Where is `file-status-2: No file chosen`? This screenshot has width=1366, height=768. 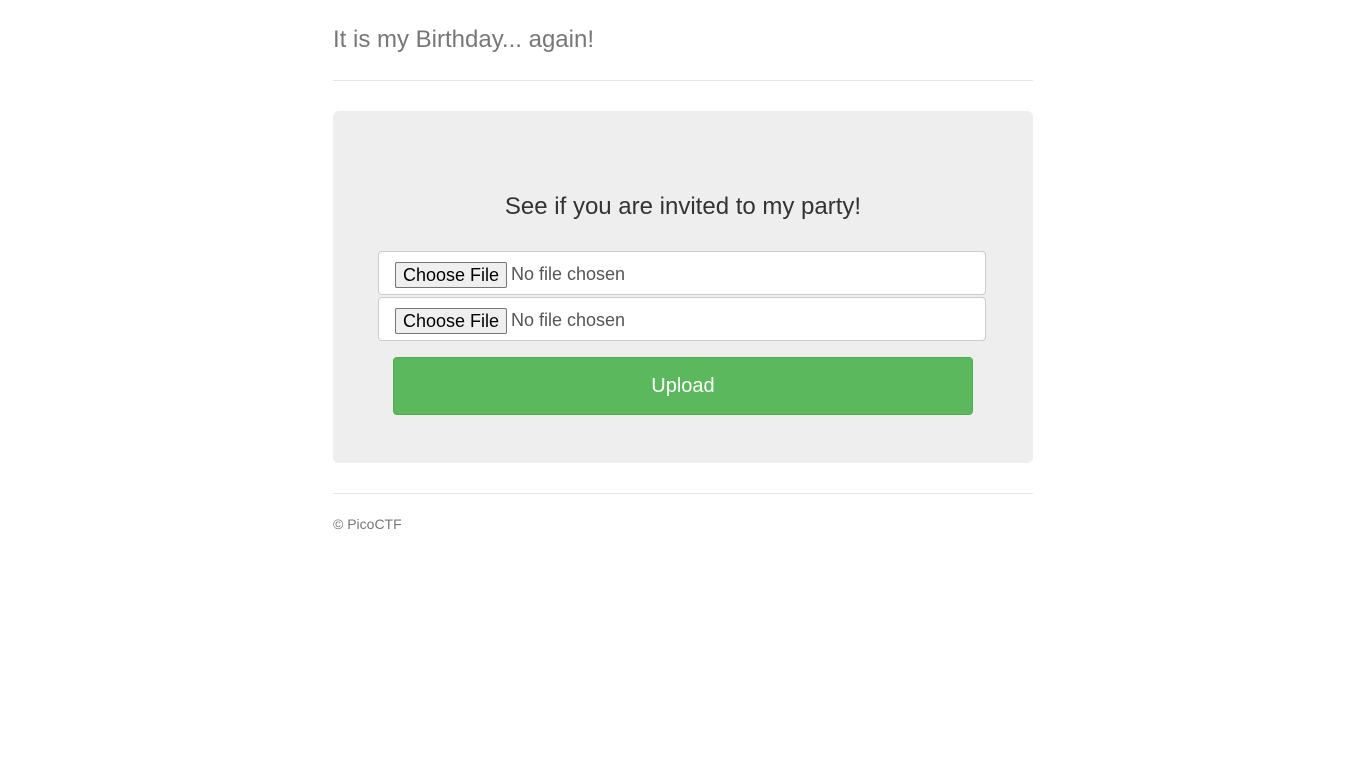 file-status-2: No file chosen is located at coordinates (568, 320).